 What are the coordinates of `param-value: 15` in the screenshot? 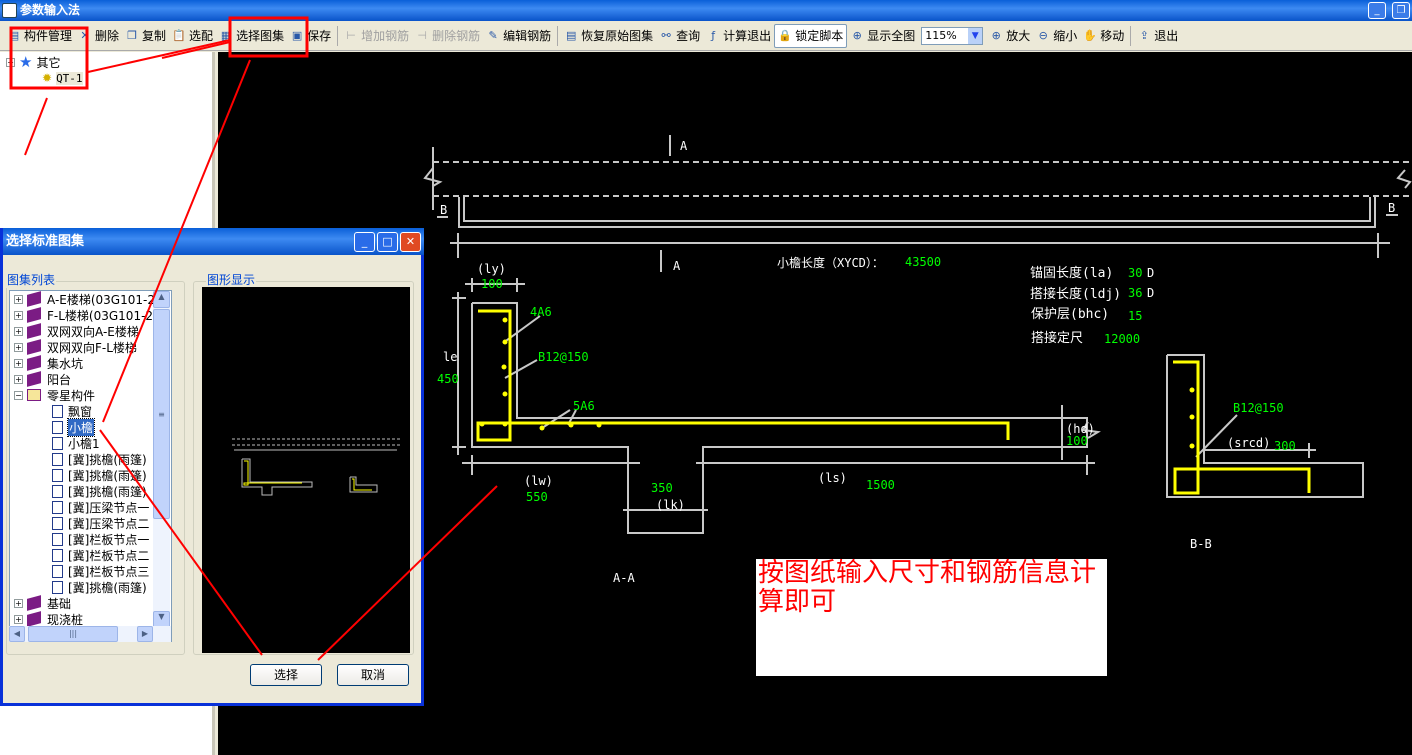 It's located at (1135, 316).